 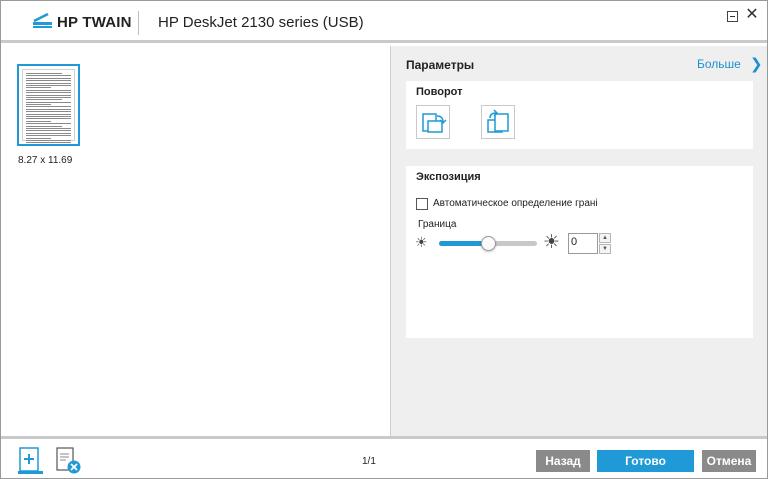 What do you see at coordinates (384, 22) in the screenshot?
I see `title-bar: HP TWAIN HP DeskJet 2130 series (USB) ✕` at bounding box center [384, 22].